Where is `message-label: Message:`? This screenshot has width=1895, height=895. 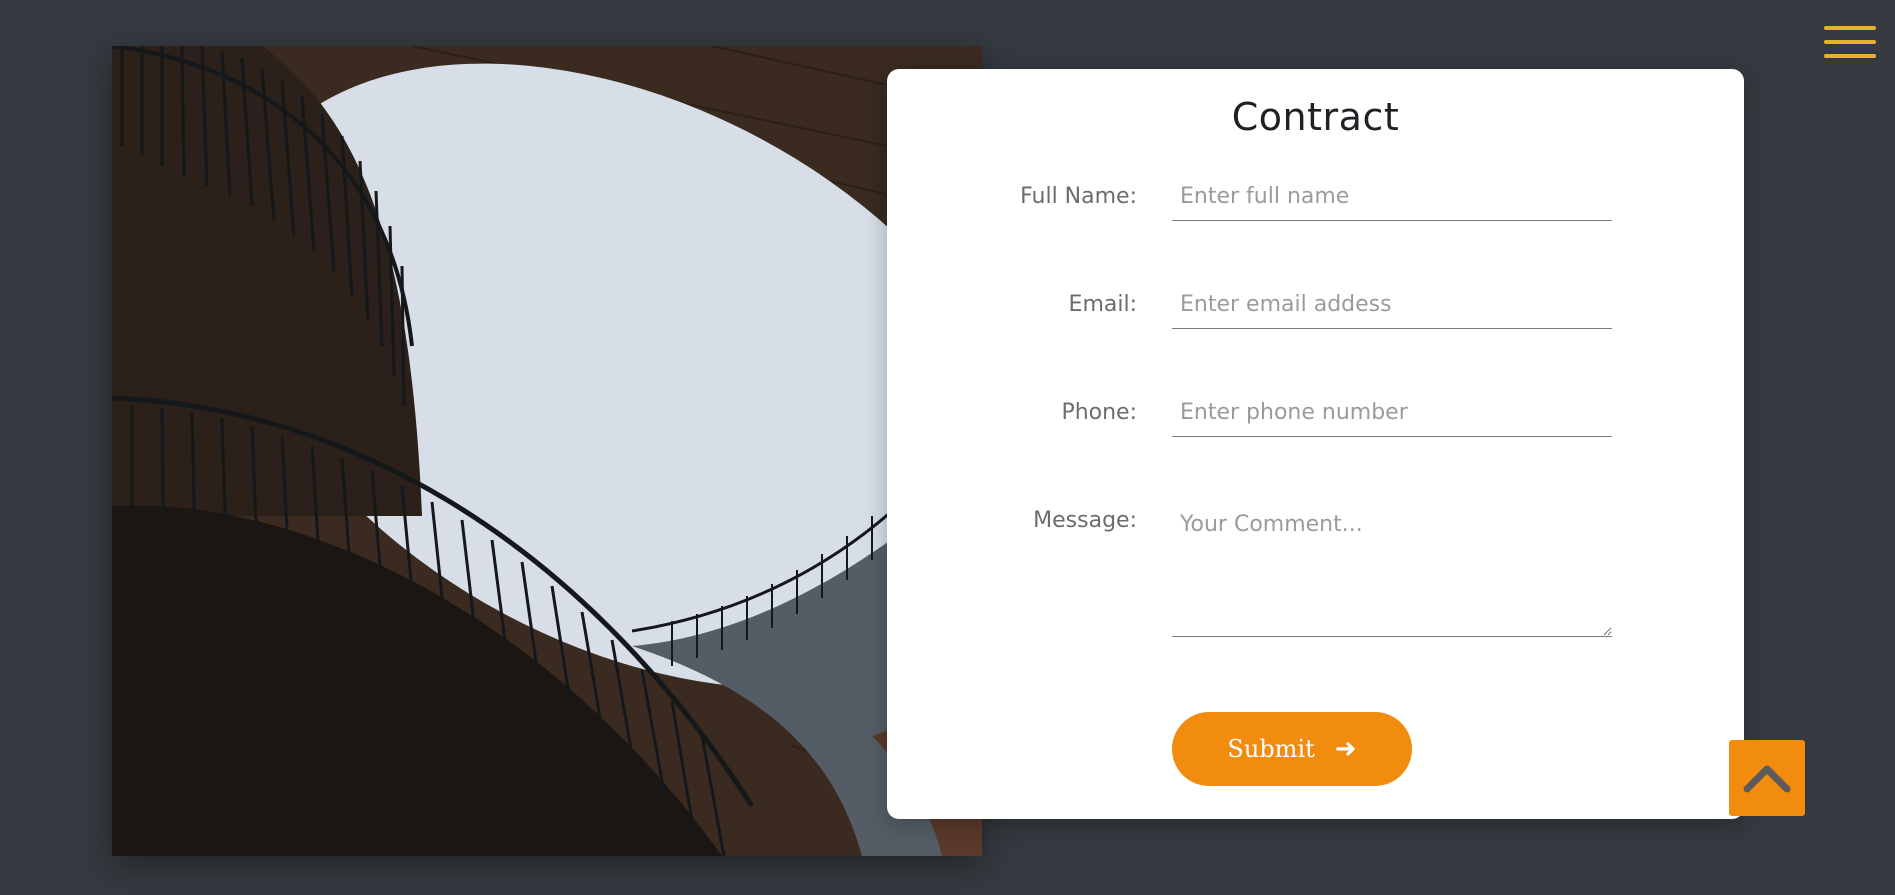
message-label: Message: is located at coordinates (1085, 520).